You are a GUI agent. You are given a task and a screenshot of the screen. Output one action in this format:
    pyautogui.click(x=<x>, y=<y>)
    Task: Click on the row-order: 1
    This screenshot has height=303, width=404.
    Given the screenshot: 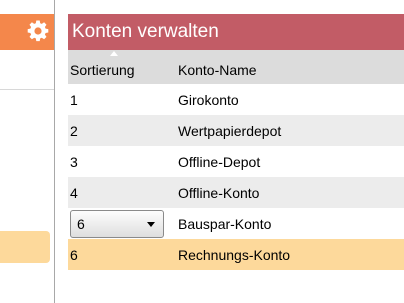 What is the action you would take?
    pyautogui.click(x=74, y=99)
    